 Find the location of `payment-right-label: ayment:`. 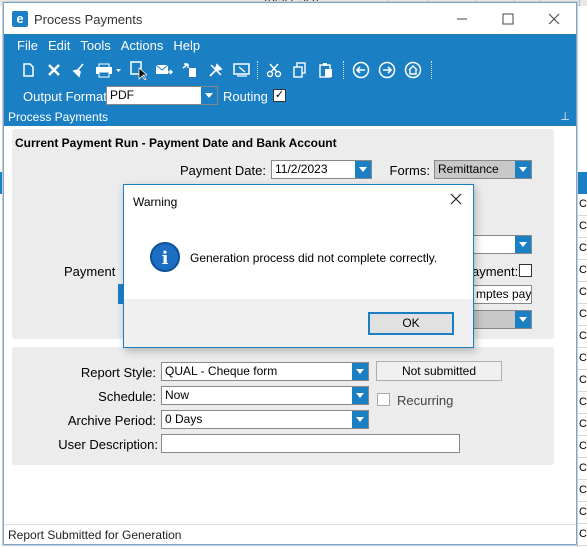

payment-right-label: ayment: is located at coordinates (495, 271).